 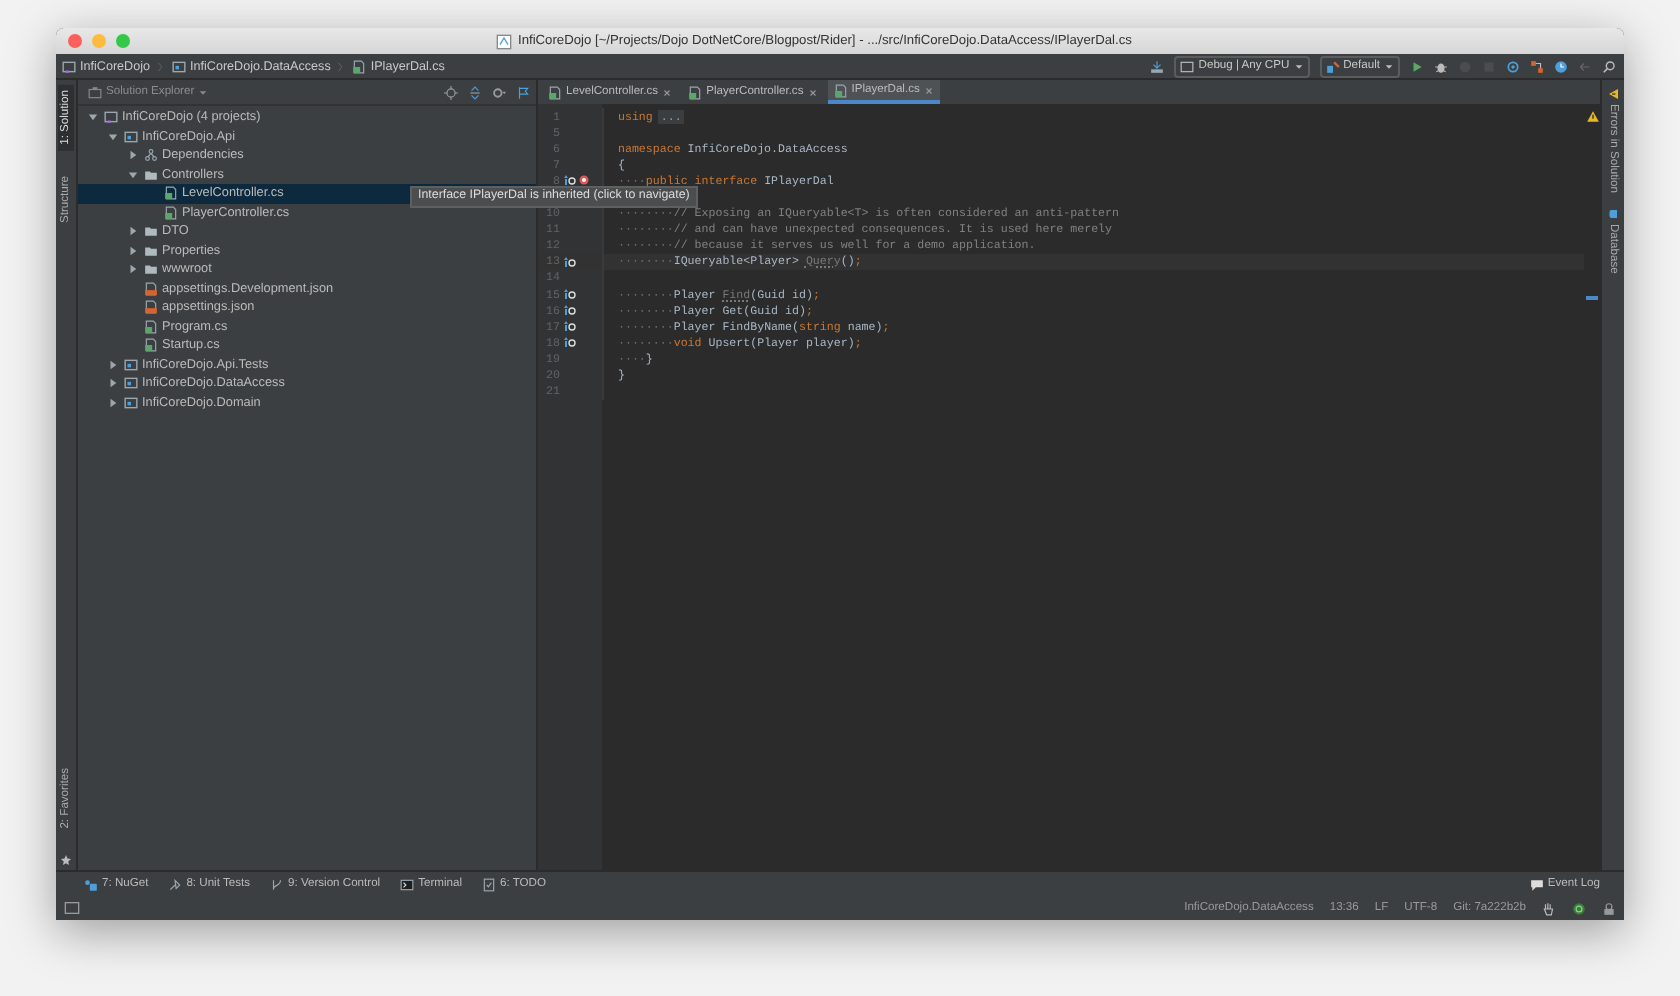 What do you see at coordinates (584, 180) in the screenshot?
I see `implementation-icon` at bounding box center [584, 180].